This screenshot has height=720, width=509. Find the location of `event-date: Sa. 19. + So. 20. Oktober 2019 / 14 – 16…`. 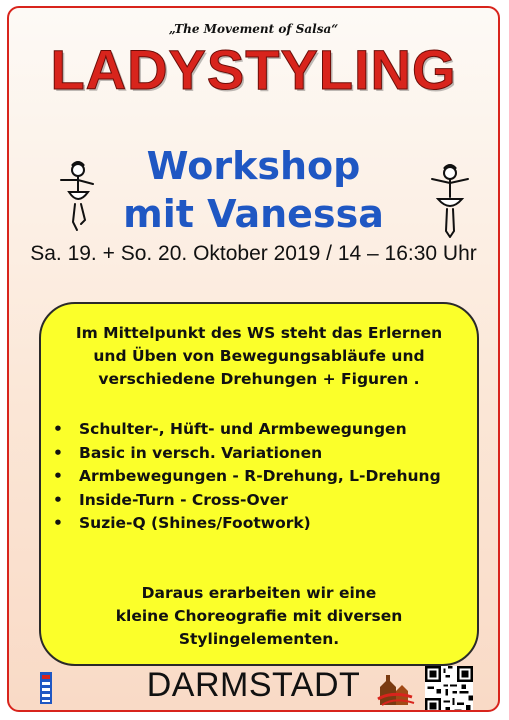

event-date: Sa. 19. + So. 20. Oktober 2019 / 14 – 16… is located at coordinates (253, 253).